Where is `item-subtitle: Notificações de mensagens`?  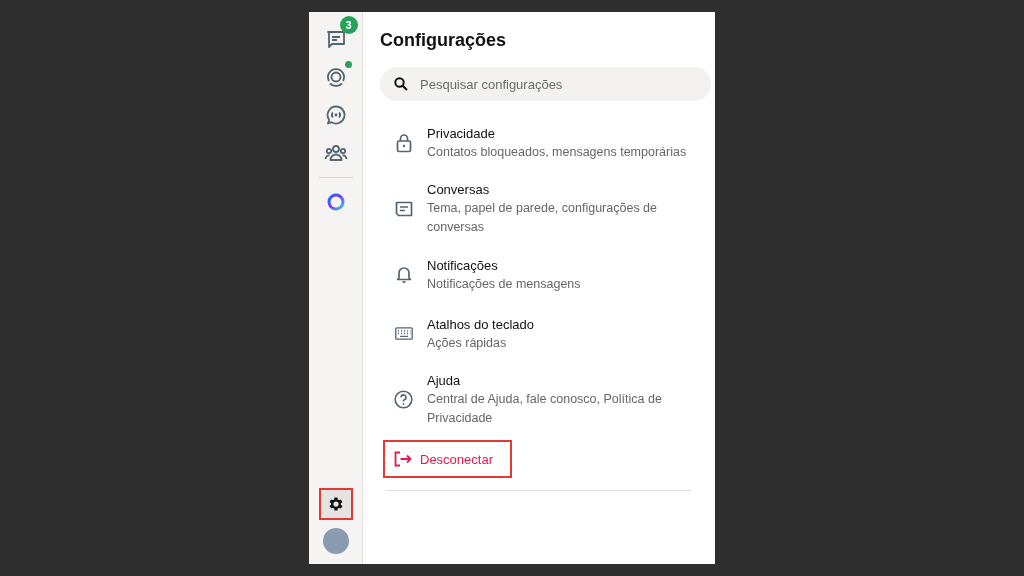
item-subtitle: Notificações de mensagens is located at coordinates (504, 284).